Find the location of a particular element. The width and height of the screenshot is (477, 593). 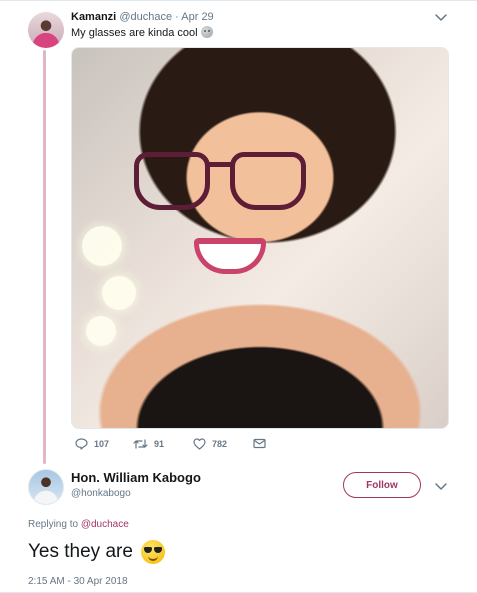

replying-to-handle: @duchace is located at coordinates (105, 524).